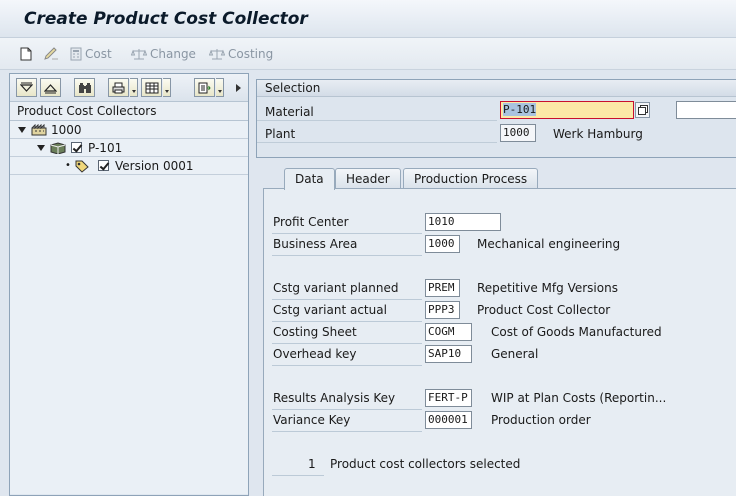 This screenshot has width=736, height=496. What do you see at coordinates (448, 332) in the screenshot?
I see `costing-sheet-input: COGM` at bounding box center [448, 332].